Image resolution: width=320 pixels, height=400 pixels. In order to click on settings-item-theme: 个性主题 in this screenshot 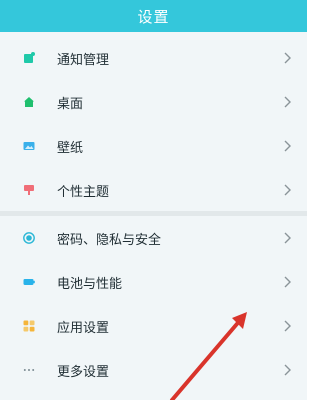, I will do `click(153, 190)`.